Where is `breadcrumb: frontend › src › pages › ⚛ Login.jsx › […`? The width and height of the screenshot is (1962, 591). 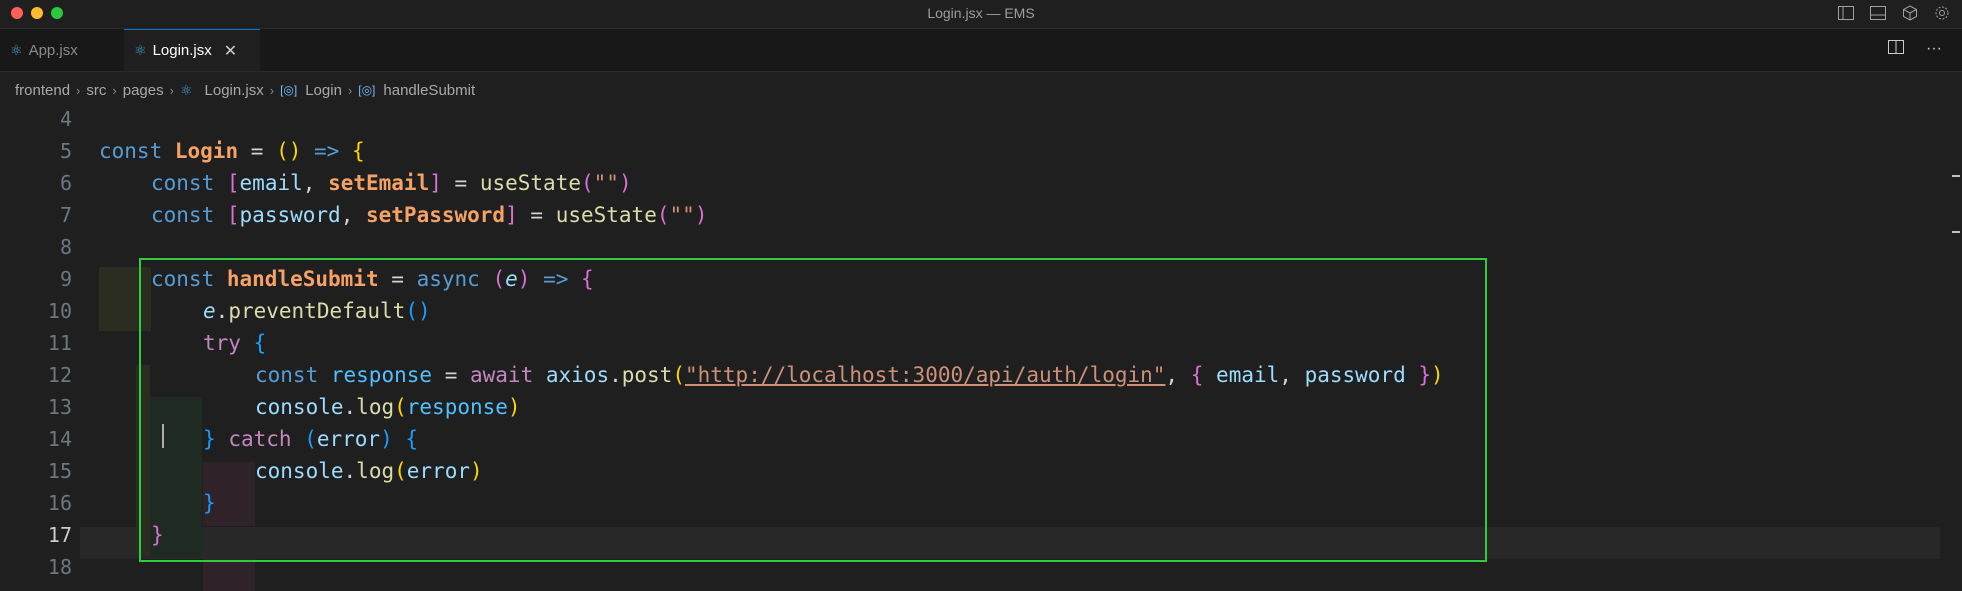 breadcrumb: frontend › src › pages › ⚛ Login.jsx › [… is located at coordinates (245, 90).